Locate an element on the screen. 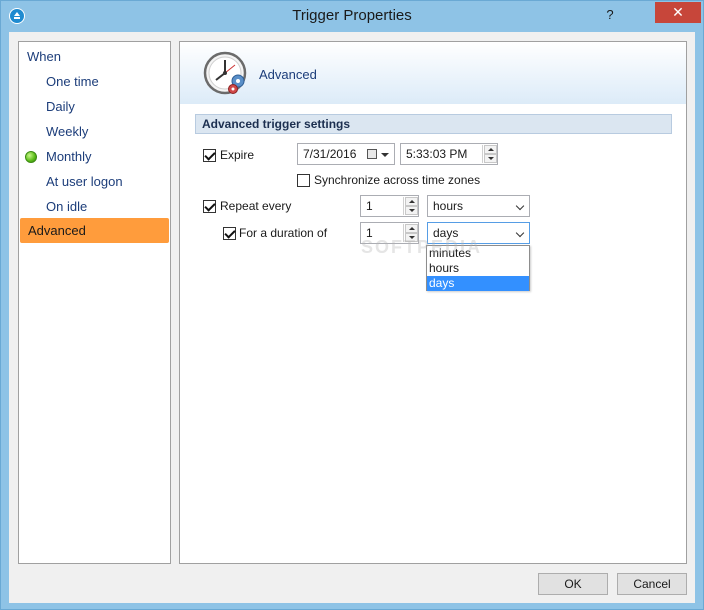 The image size is (704, 610). sidebar-item-at-user-logon: At user logon is located at coordinates (94, 181).